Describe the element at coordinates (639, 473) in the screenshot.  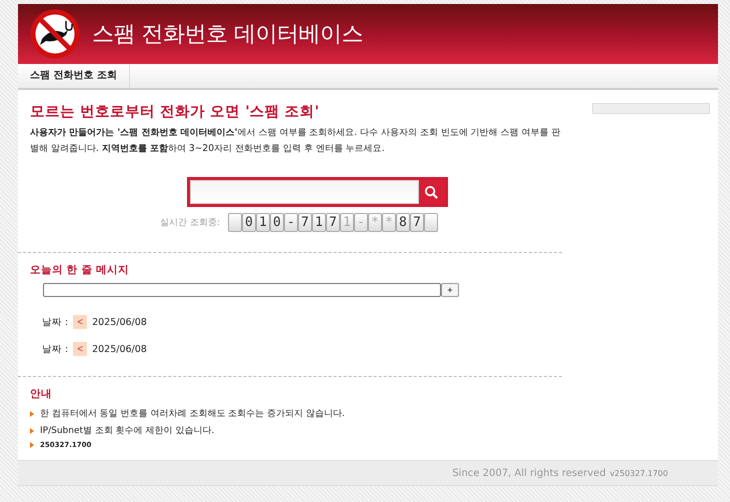
I see `version-text: v250327.1700` at that location.